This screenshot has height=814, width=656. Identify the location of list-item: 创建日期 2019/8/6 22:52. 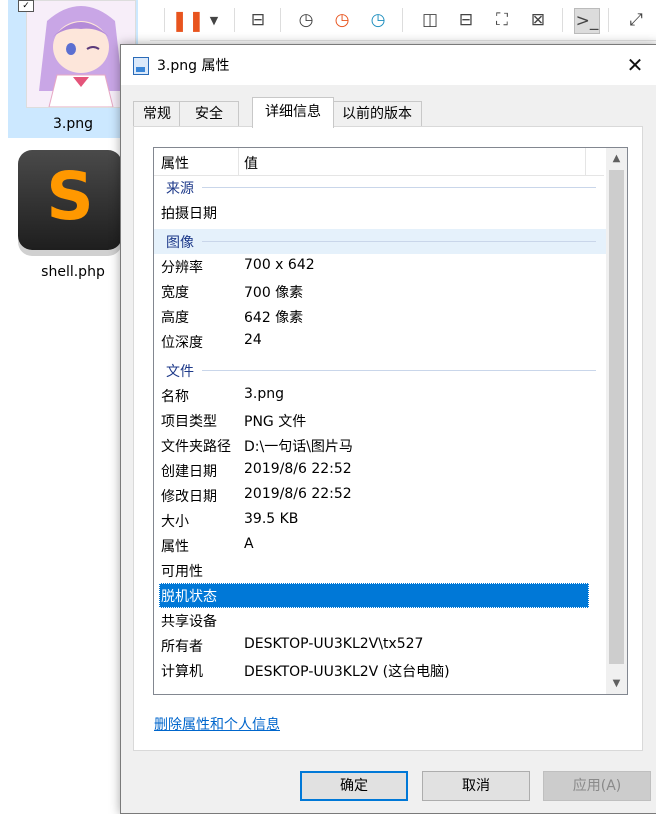
(380, 470).